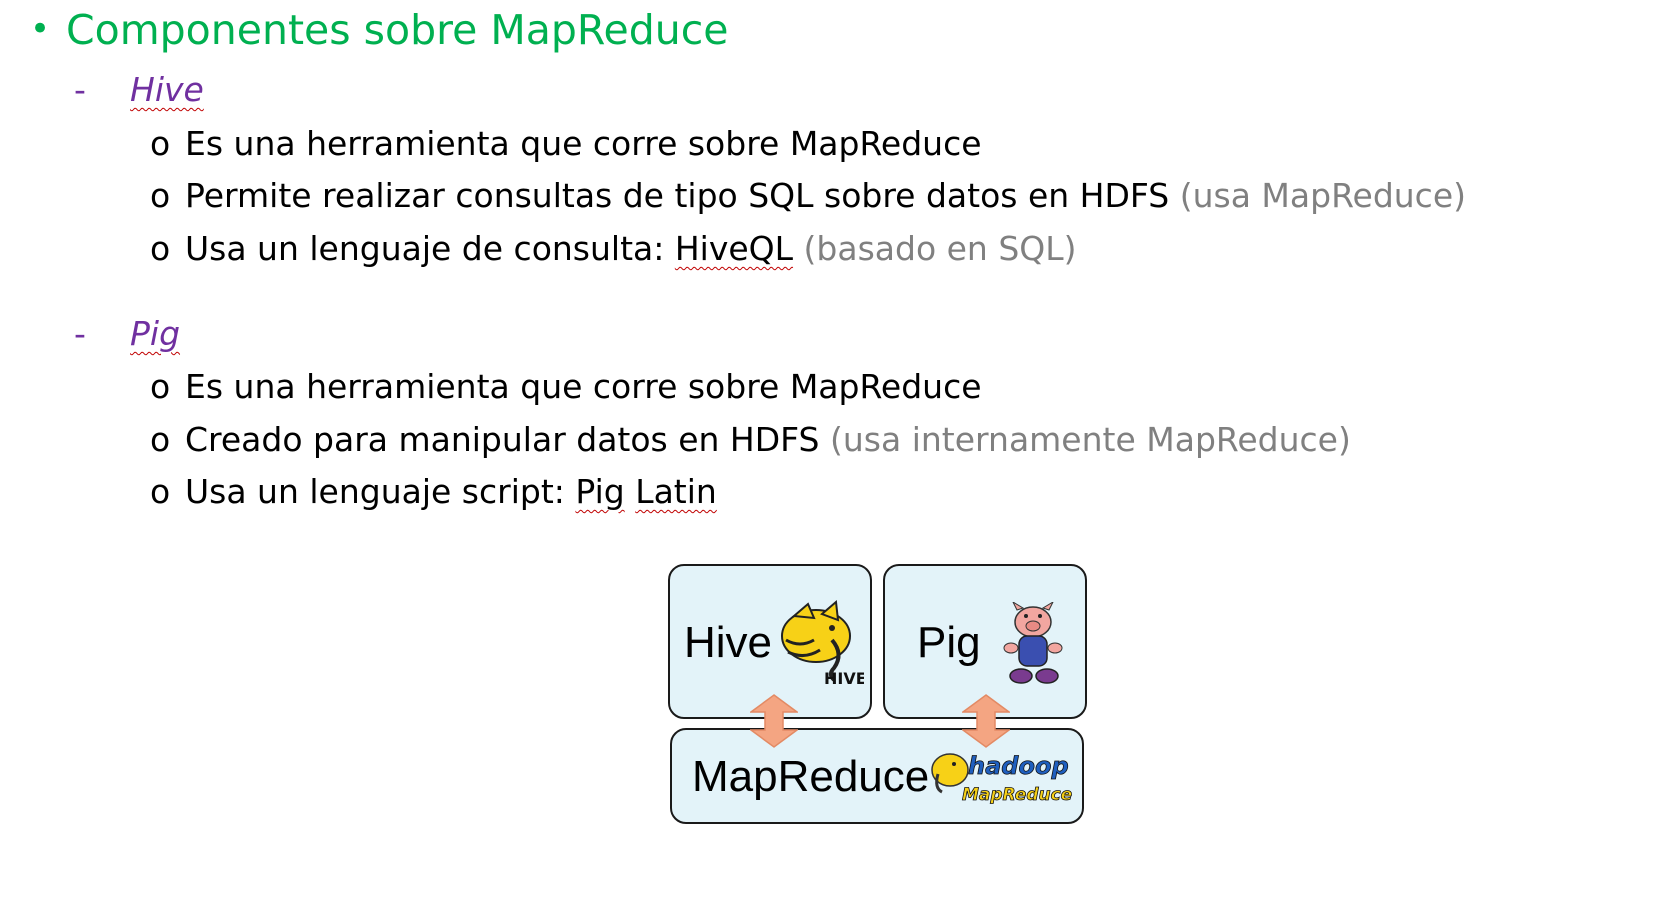  Describe the element at coordinates (380, 491) in the screenshot. I see `item-text: Usa un lenguaje script:` at that location.